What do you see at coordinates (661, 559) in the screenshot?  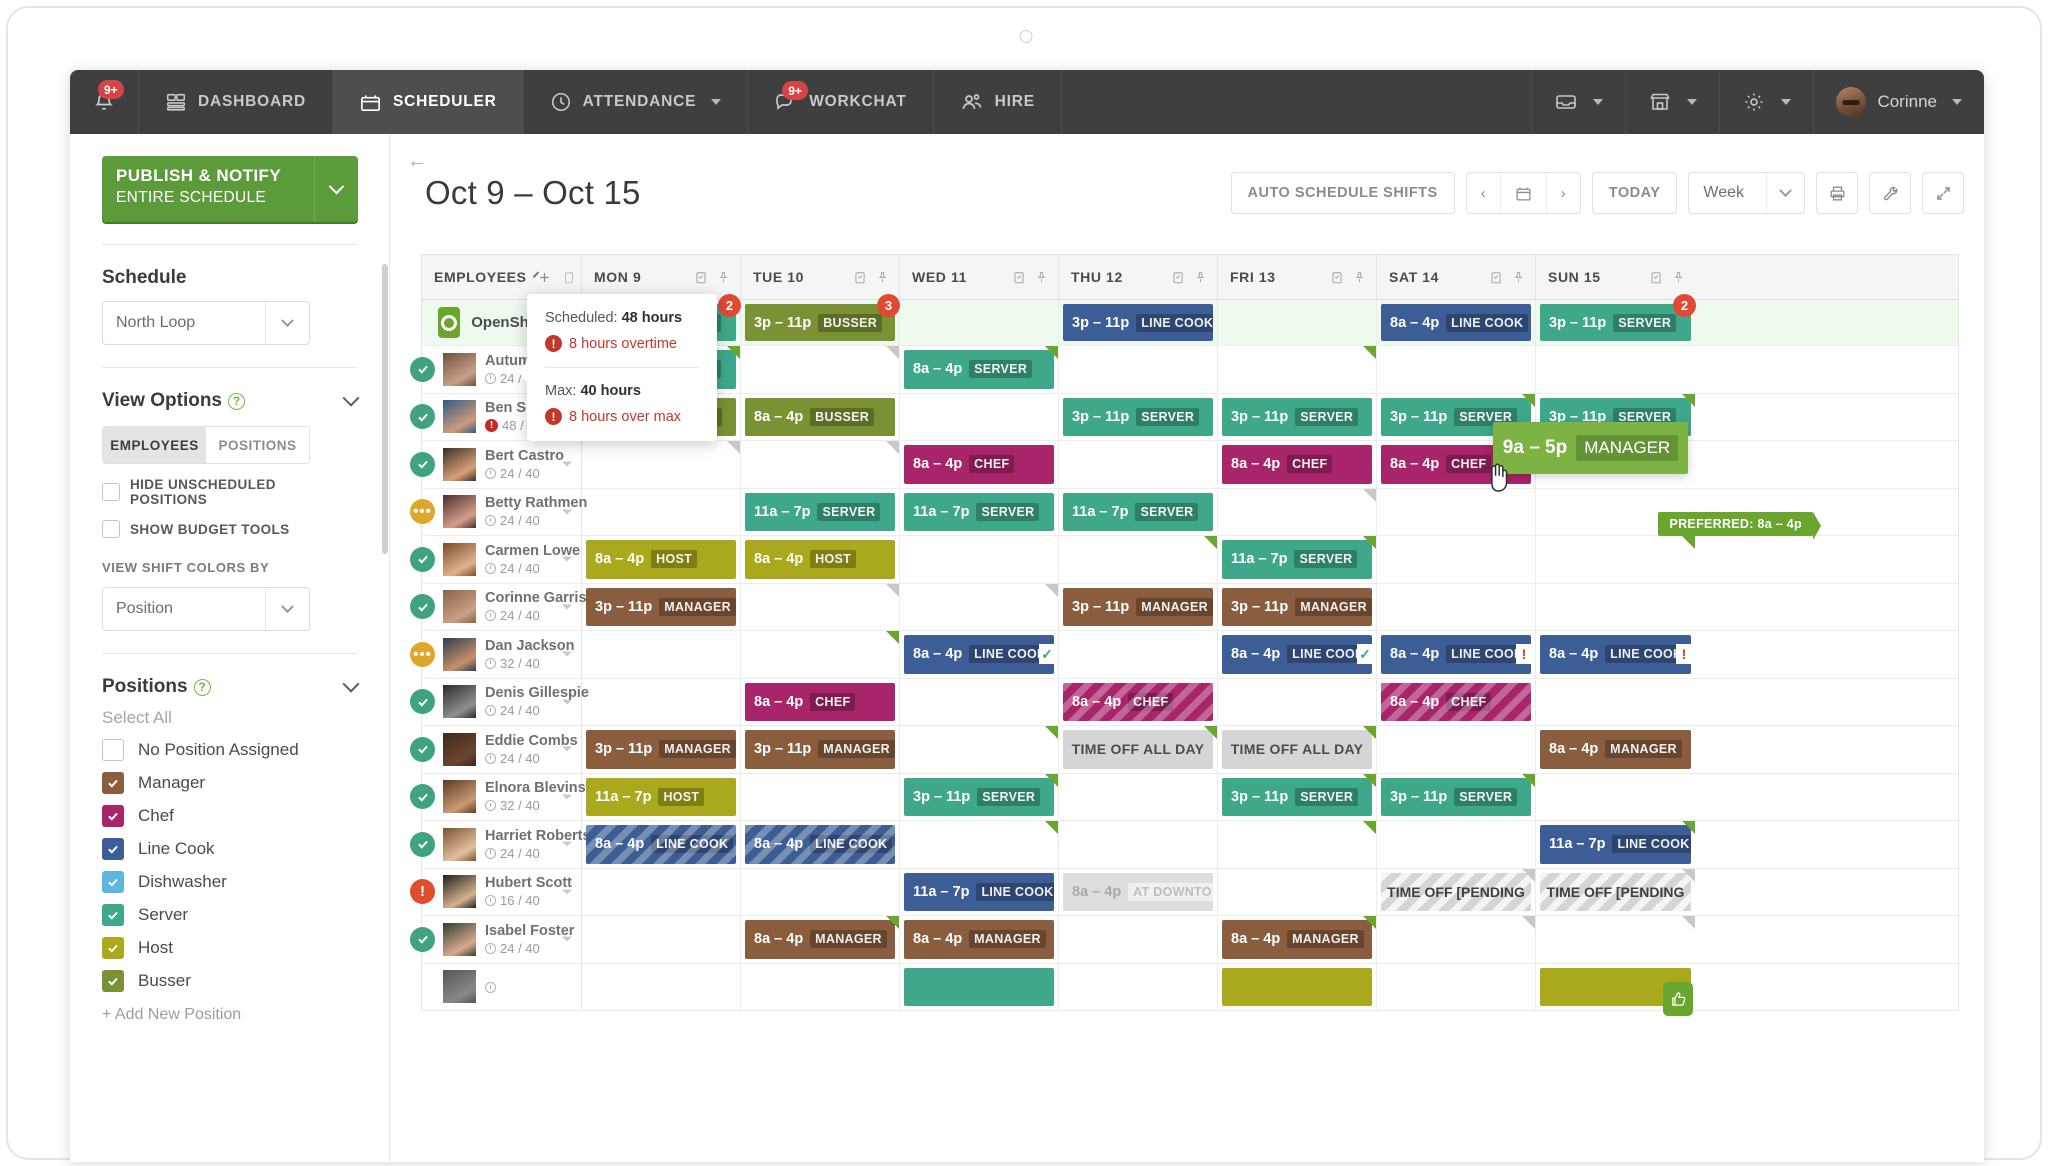 I see `shift-chip: 8a – 4p HOST` at bounding box center [661, 559].